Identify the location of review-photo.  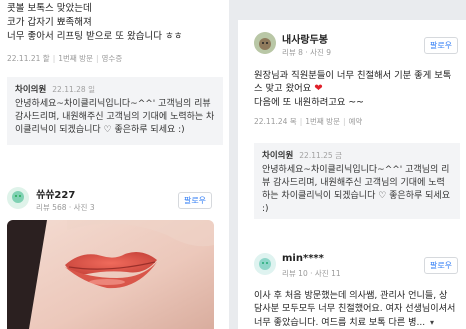
(110, 274).